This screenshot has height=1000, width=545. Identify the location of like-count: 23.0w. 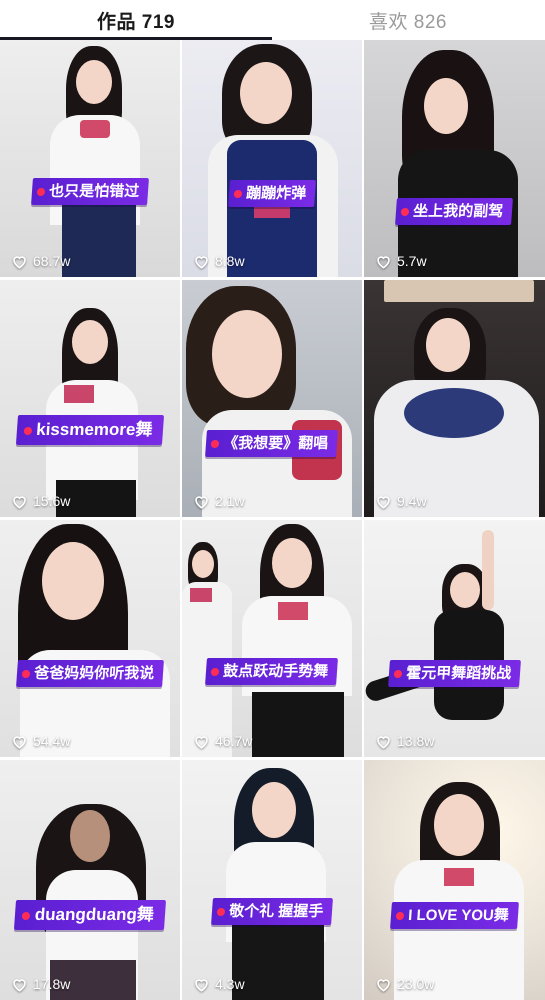
(404, 984).